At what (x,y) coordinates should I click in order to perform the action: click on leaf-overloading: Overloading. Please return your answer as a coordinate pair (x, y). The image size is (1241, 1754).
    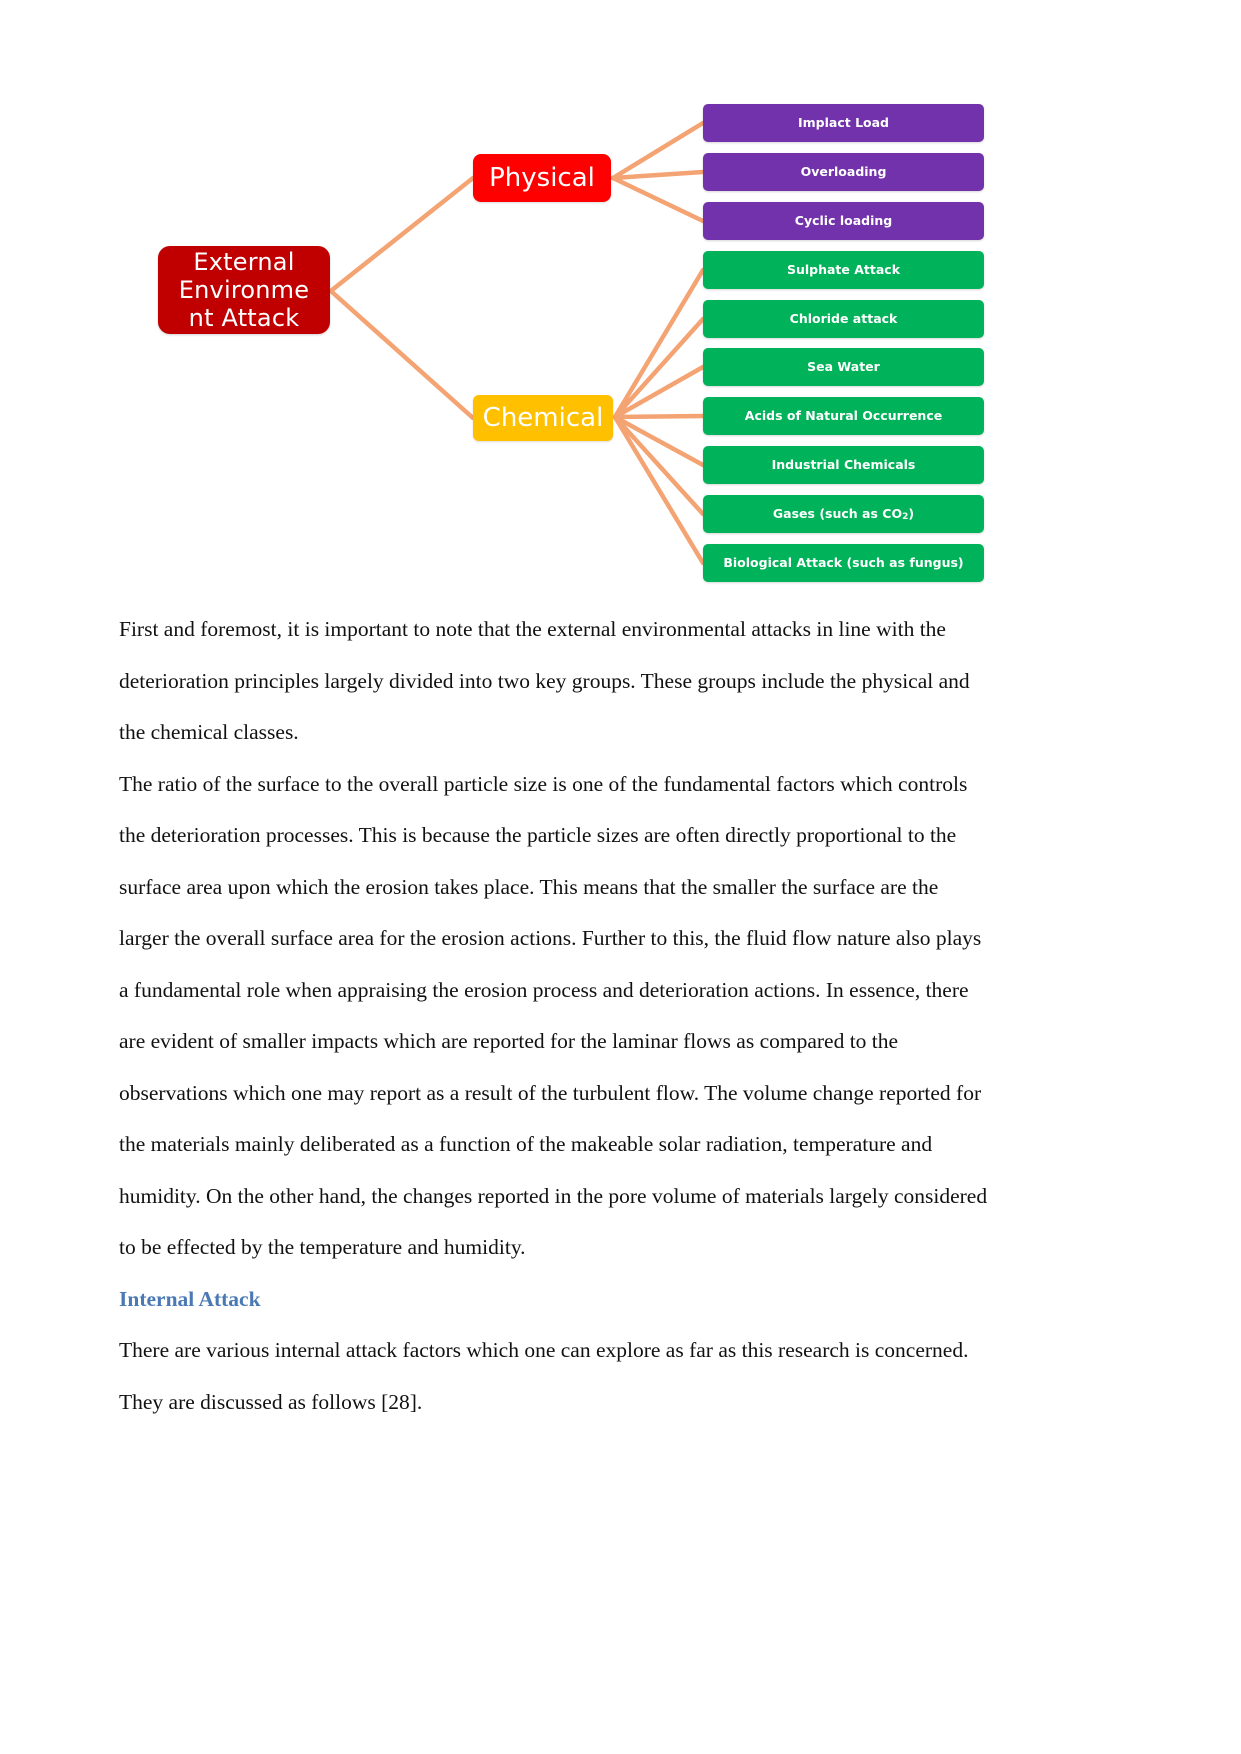
    Looking at the image, I should click on (843, 172).